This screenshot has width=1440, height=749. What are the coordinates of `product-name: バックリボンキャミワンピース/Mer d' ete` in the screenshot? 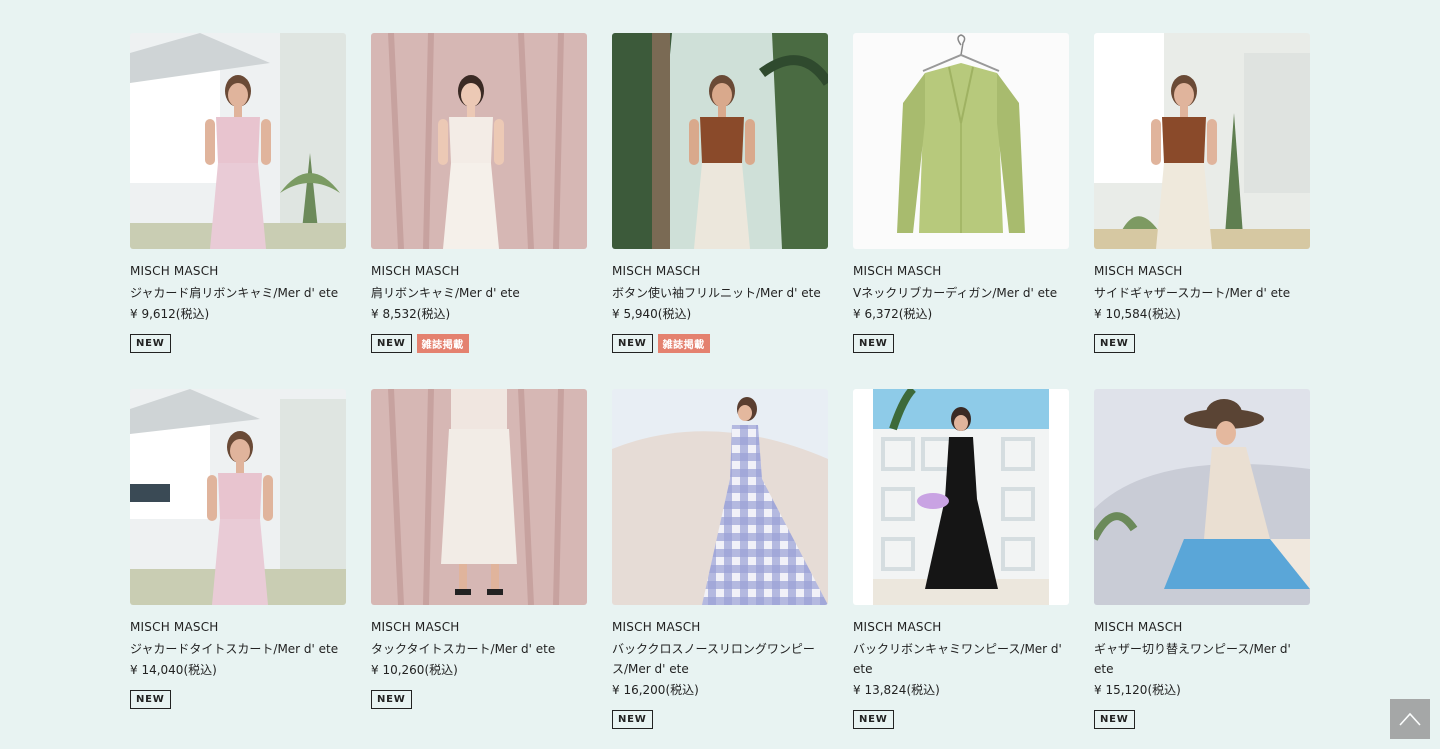 It's located at (961, 659).